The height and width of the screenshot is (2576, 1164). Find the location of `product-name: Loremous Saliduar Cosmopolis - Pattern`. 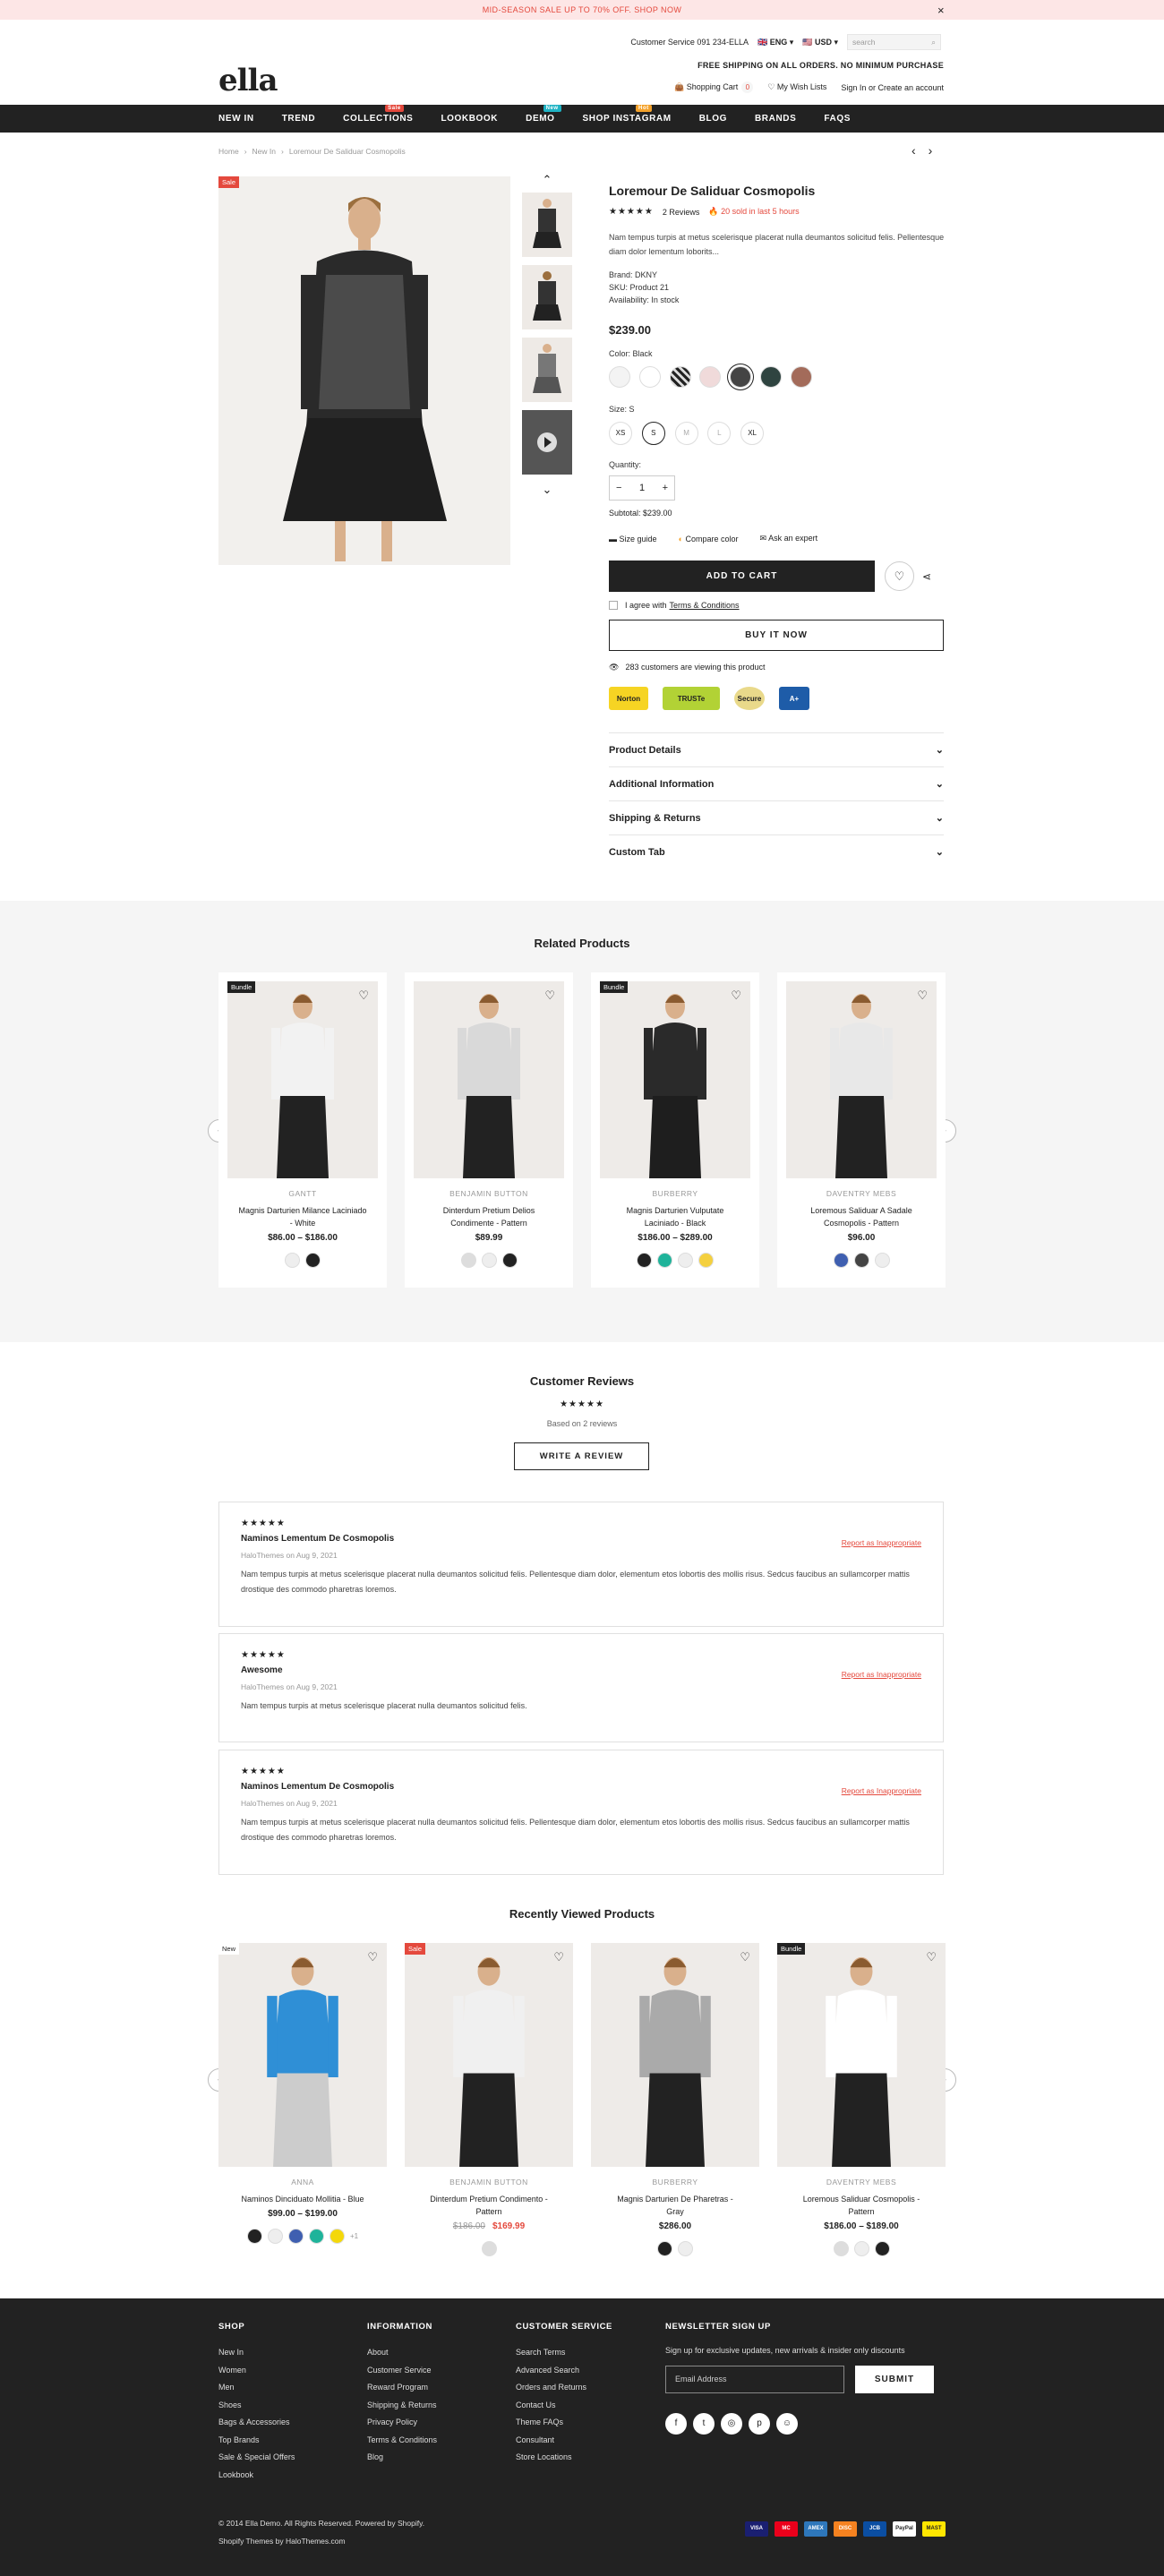

product-name: Loremous Saliduar Cosmopolis - Pattern is located at coordinates (861, 2205).